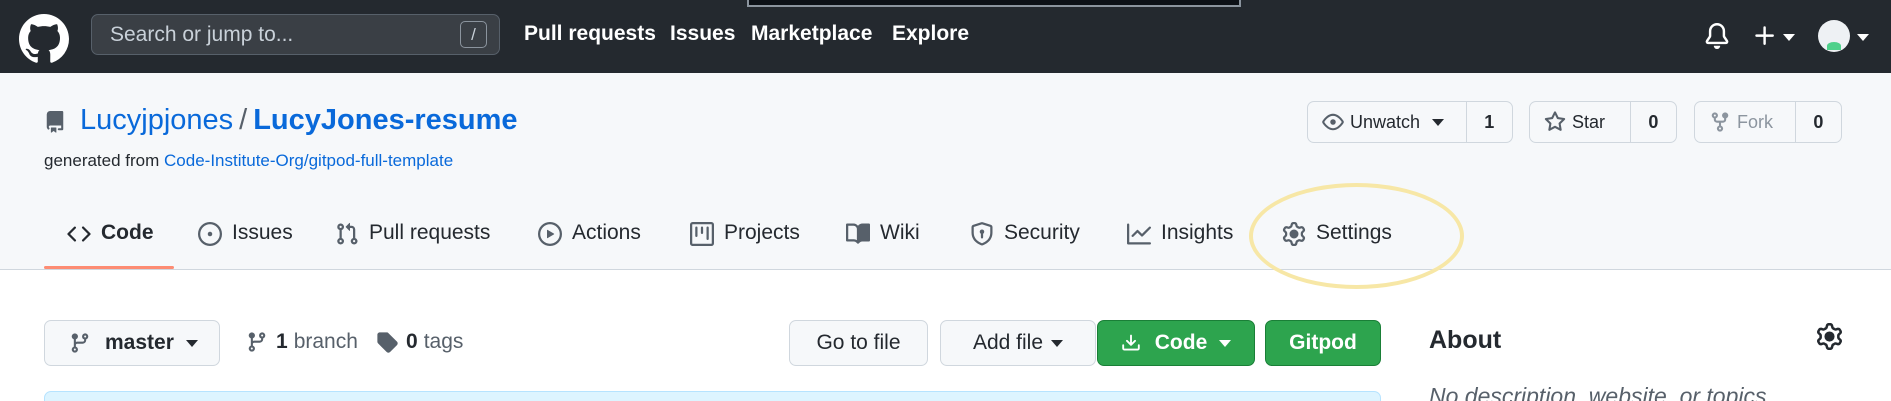  Describe the element at coordinates (1717, 36) in the screenshot. I see `bell-icon` at that location.